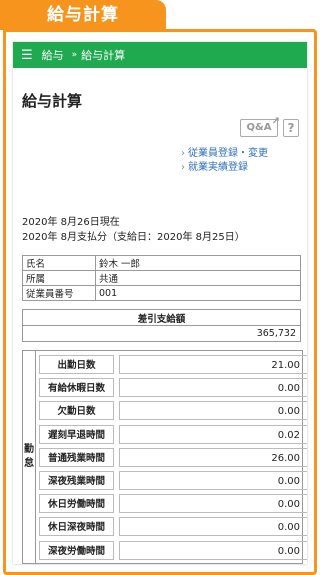 Image resolution: width=320 pixels, height=575 pixels. I want to click on section-tab-label: 給与計算, so click(83, 15).